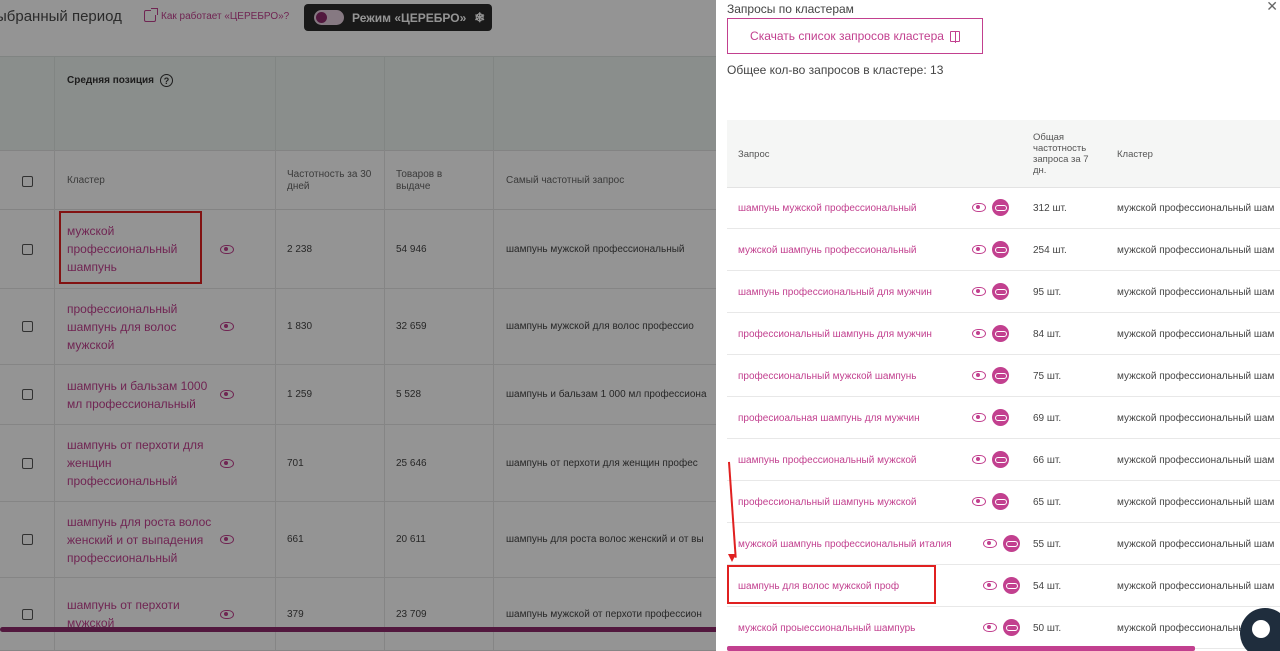  I want to click on freq-value: 65 шт., so click(1047, 502).